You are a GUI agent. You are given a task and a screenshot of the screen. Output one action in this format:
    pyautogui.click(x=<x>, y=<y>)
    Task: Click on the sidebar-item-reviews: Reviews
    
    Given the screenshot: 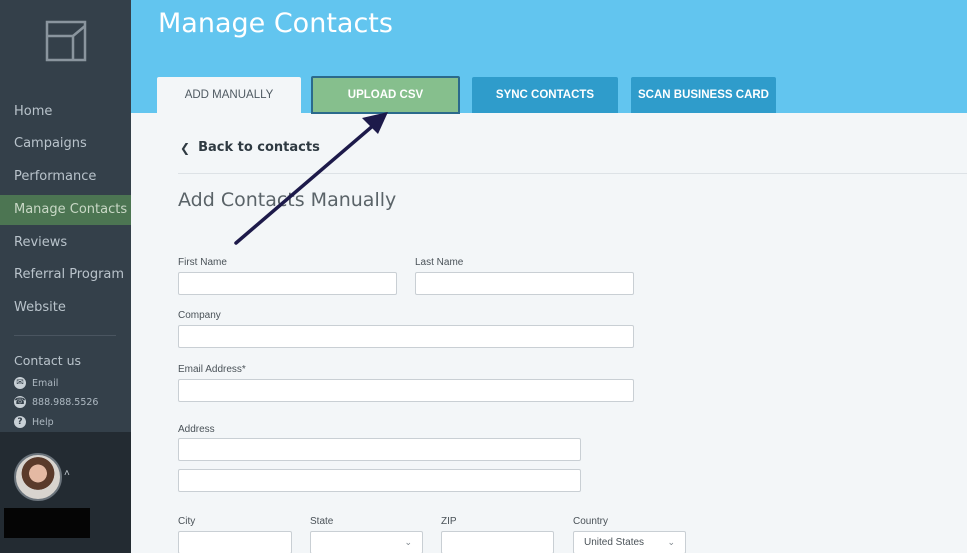 What is the action you would take?
    pyautogui.click(x=65, y=243)
    